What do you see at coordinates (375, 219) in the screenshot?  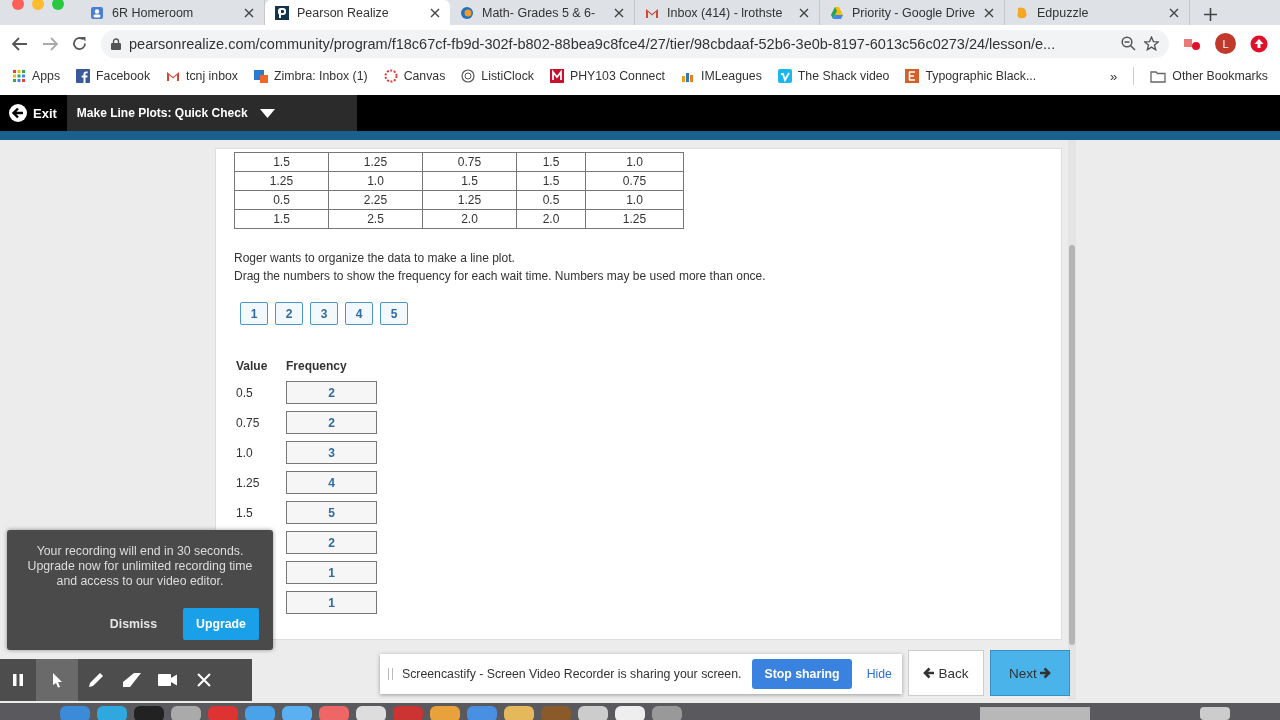 I see `table-cell: 2.5` at bounding box center [375, 219].